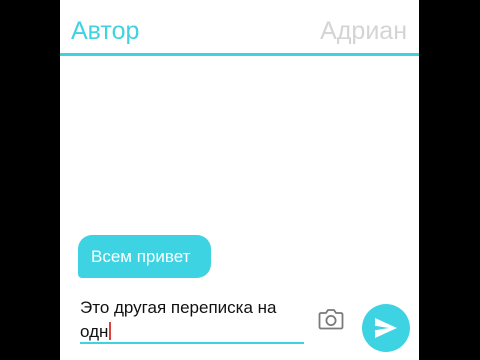  What do you see at coordinates (363, 31) in the screenshot?
I see `contact-name: Адриан` at bounding box center [363, 31].